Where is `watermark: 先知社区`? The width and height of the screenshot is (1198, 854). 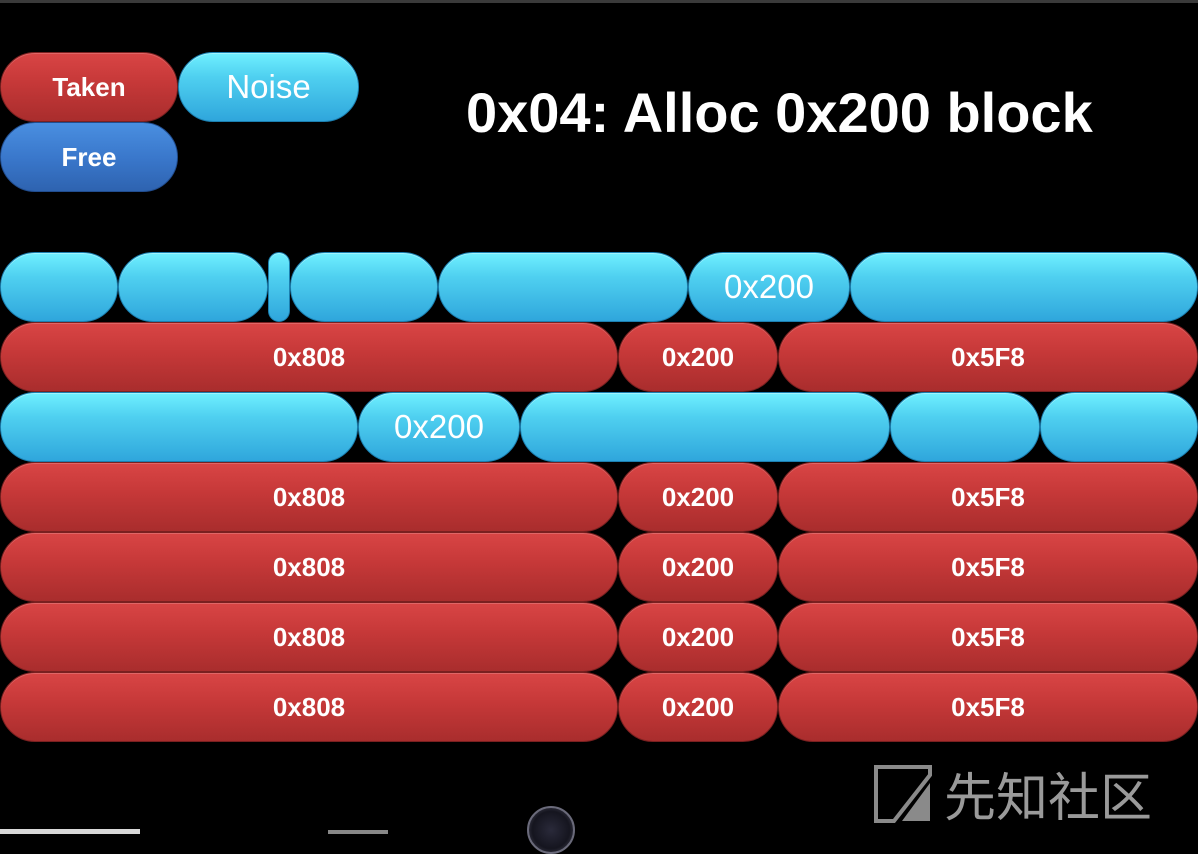 watermark: 先知社区 is located at coordinates (1012, 793).